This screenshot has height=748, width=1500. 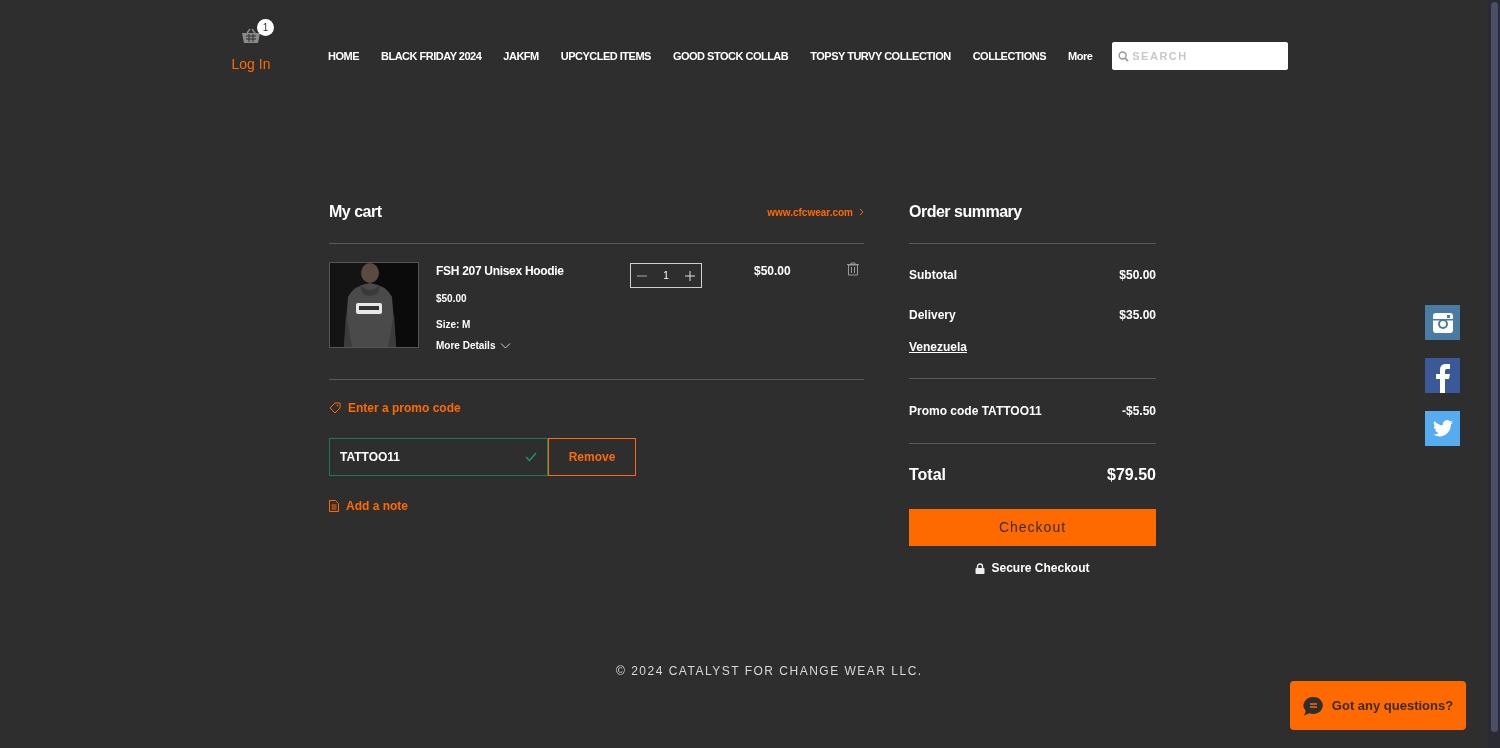 I want to click on nav-link: GOOD STOCK COLLAB, so click(x=730, y=56).